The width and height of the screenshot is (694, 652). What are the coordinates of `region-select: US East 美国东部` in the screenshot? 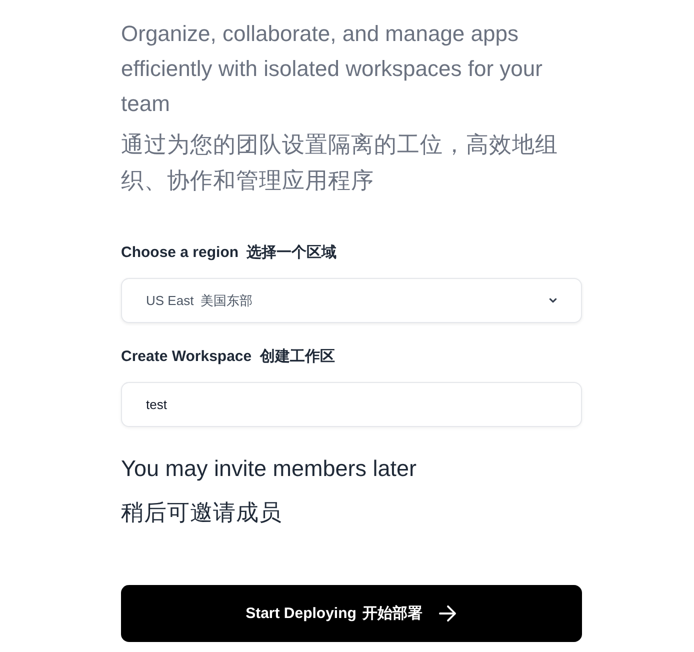 It's located at (351, 300).